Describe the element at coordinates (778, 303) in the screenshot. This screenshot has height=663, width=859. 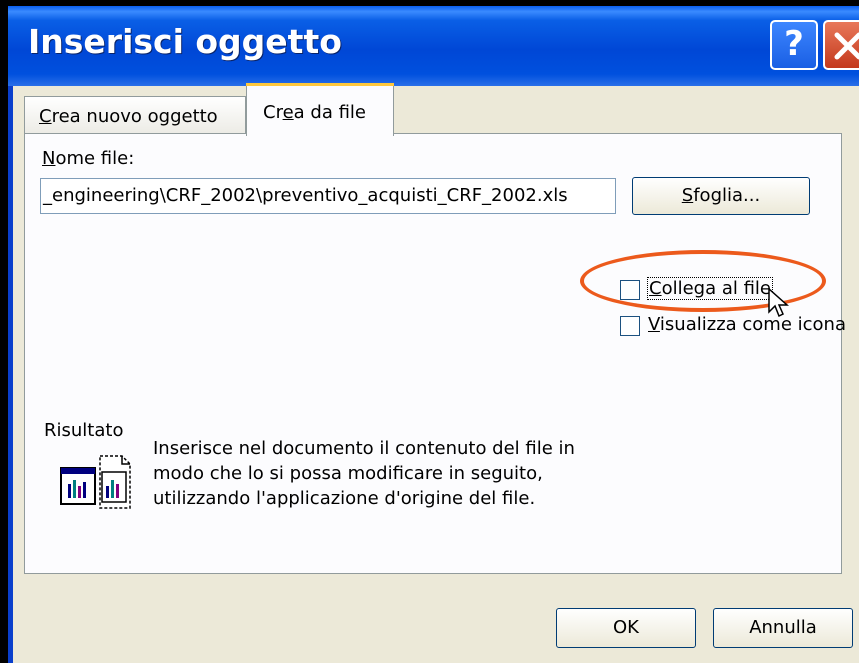
I see `mouse-cursor-icon` at that location.